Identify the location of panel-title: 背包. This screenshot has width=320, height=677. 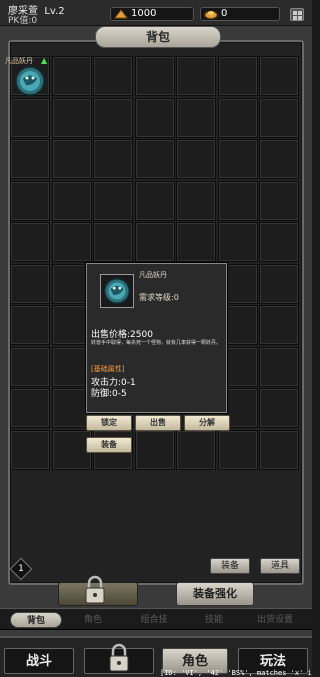
(158, 37).